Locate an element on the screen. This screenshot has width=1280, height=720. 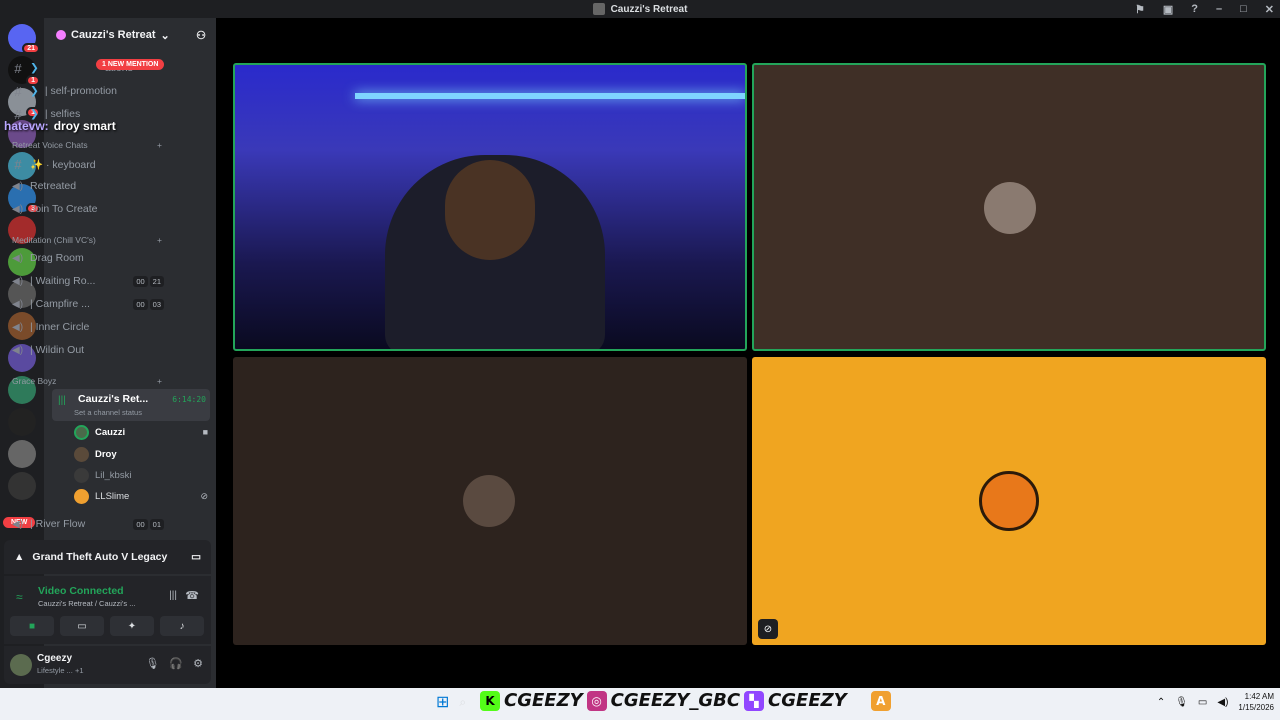
clock: 1:42 AM 1/15/2026 is located at coordinates (1256, 702).